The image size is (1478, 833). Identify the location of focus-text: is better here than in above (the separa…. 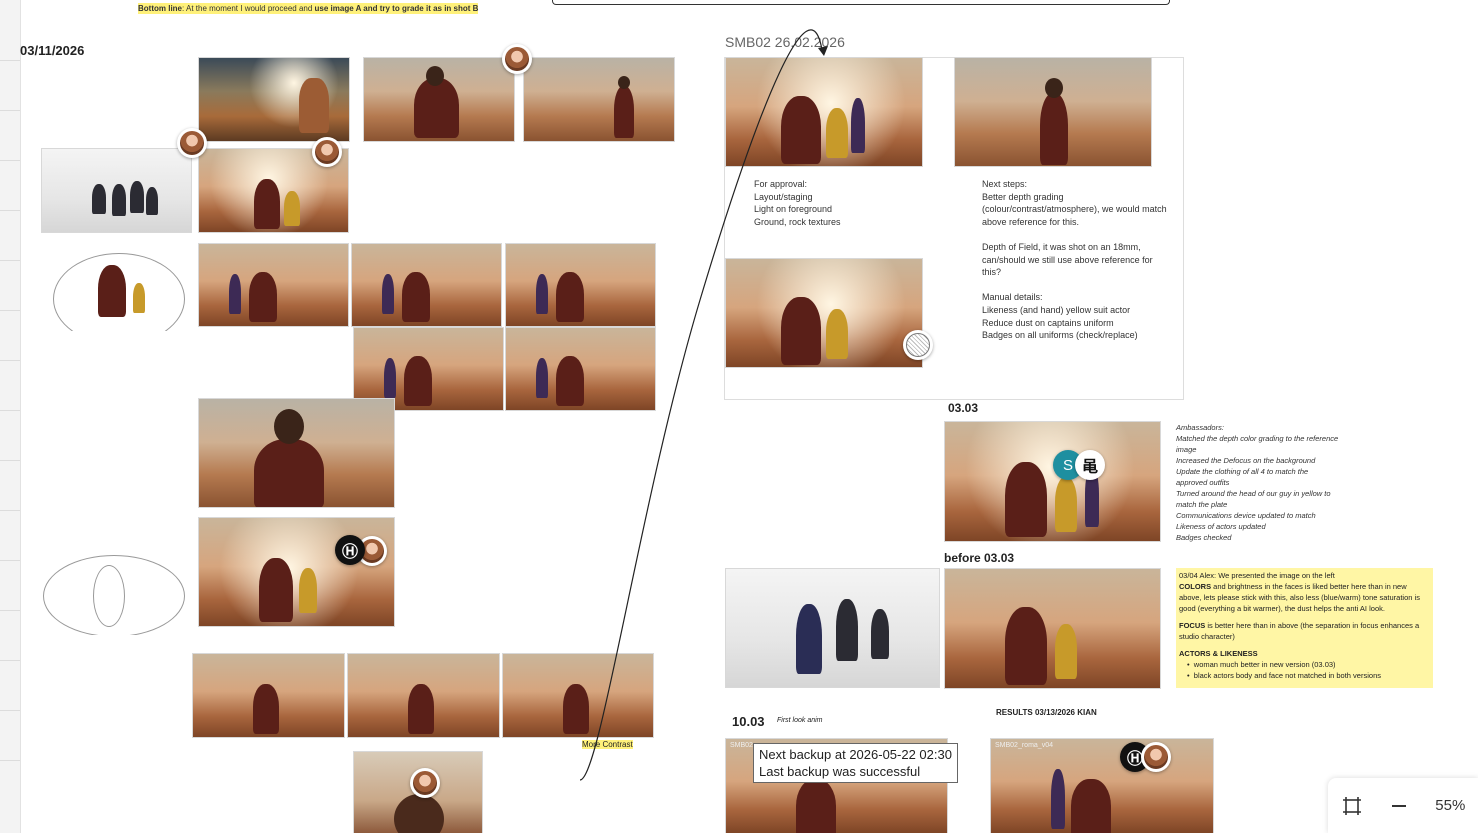
(1299, 631).